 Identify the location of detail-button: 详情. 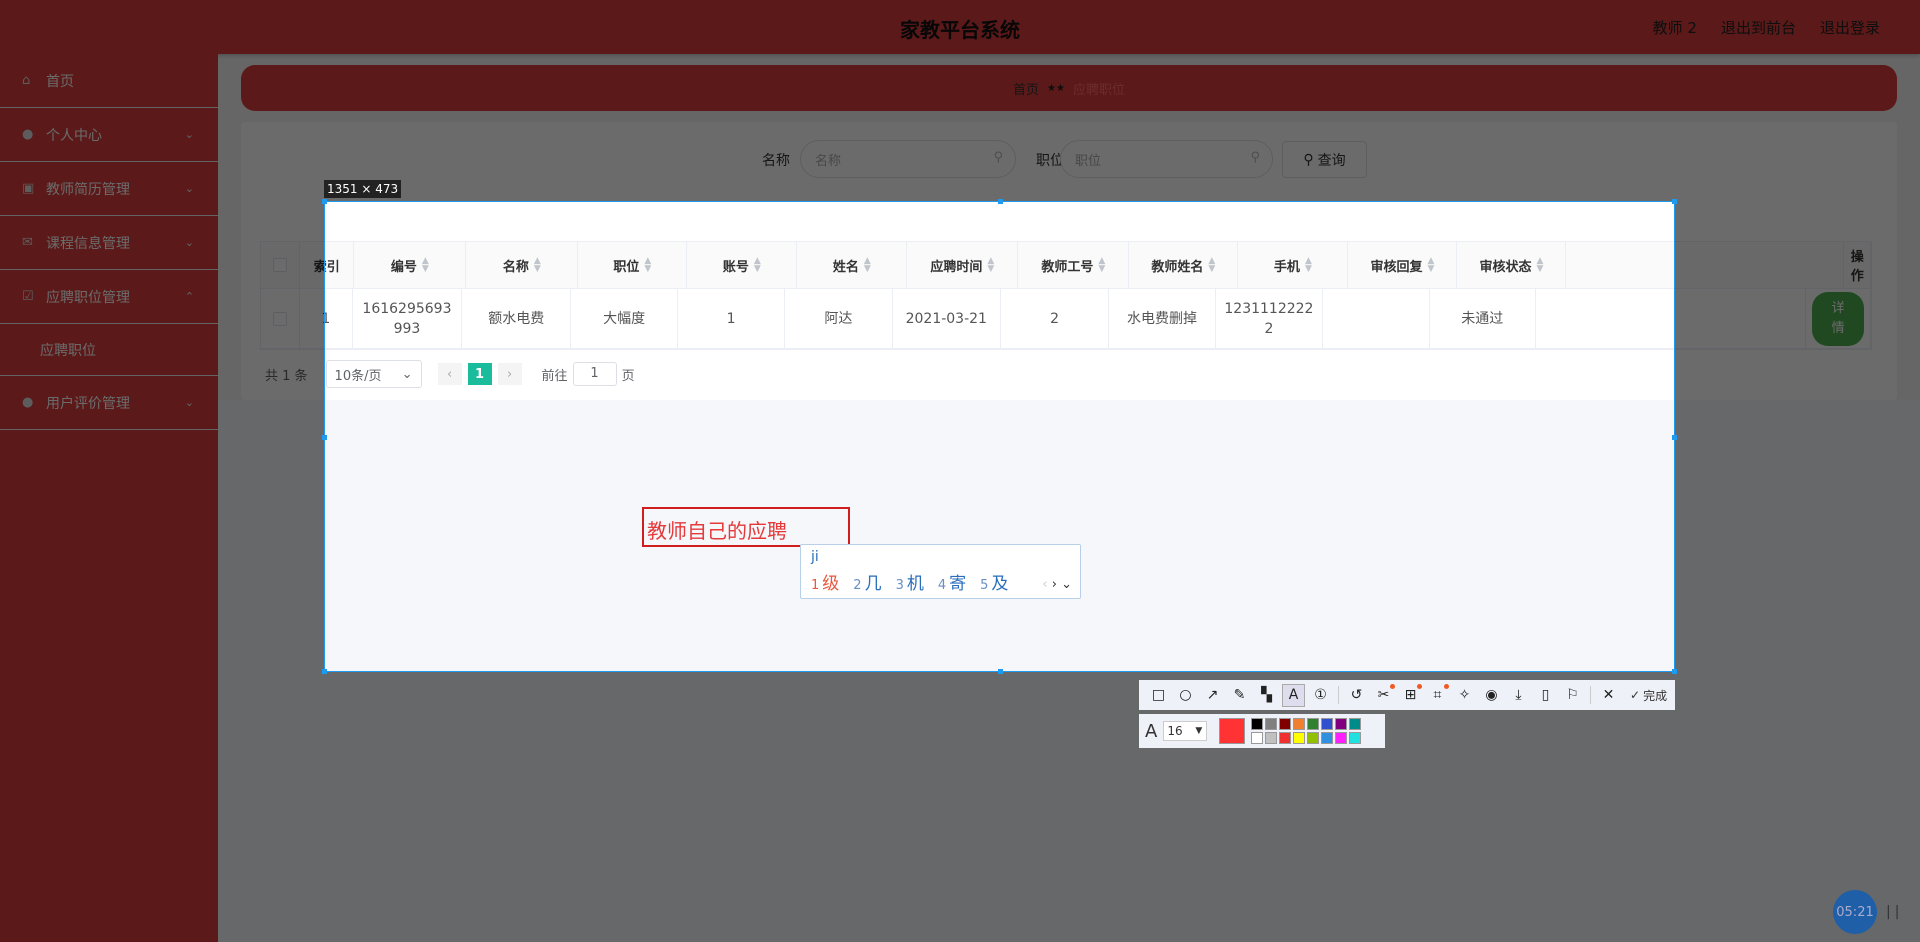
(1838, 318).